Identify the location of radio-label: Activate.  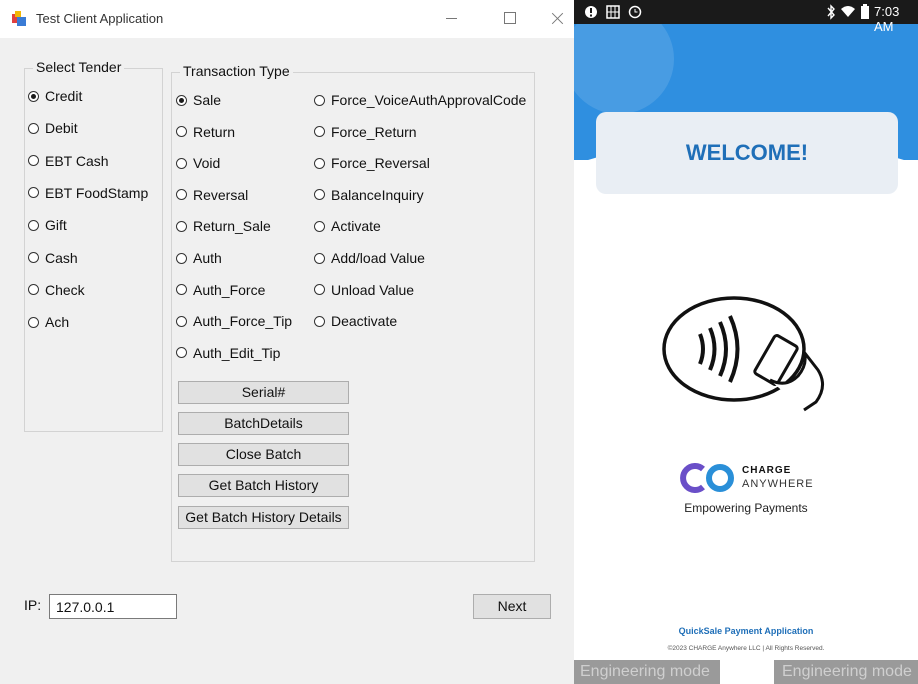
(356, 226).